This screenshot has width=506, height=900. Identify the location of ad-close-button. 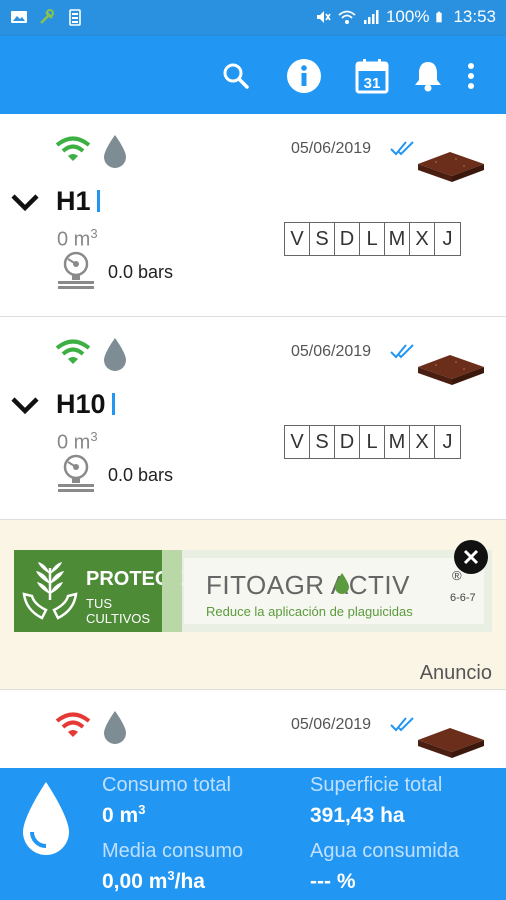
(471, 557).